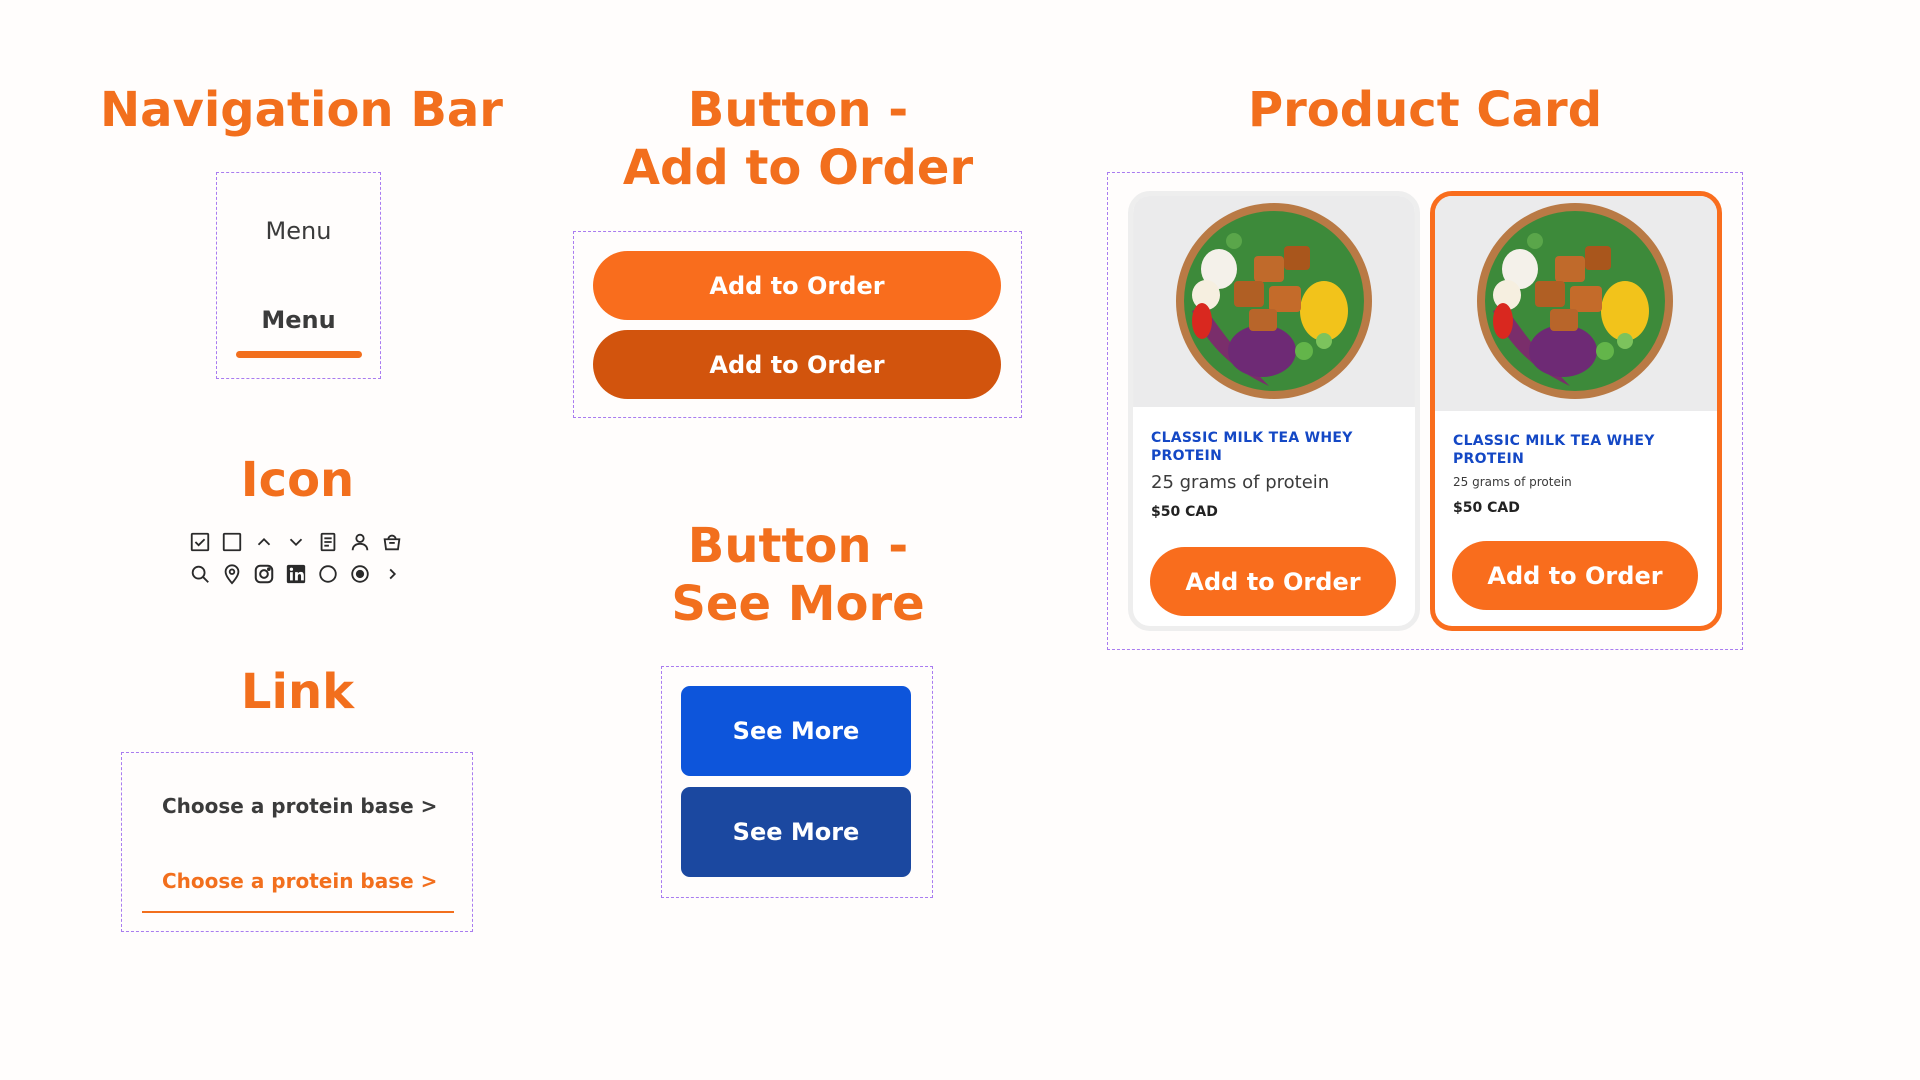 The image size is (1920, 1080). What do you see at coordinates (299, 354) in the screenshot?
I see `nav-active-underline` at bounding box center [299, 354].